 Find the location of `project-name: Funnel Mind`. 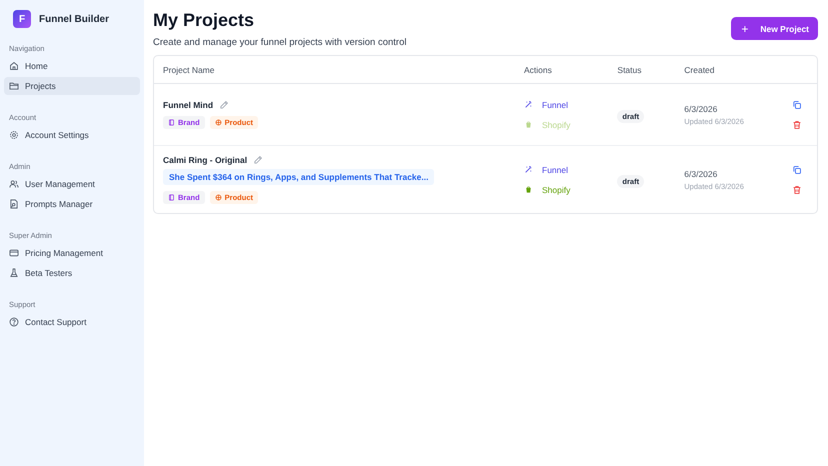

project-name: Funnel Mind is located at coordinates (188, 105).